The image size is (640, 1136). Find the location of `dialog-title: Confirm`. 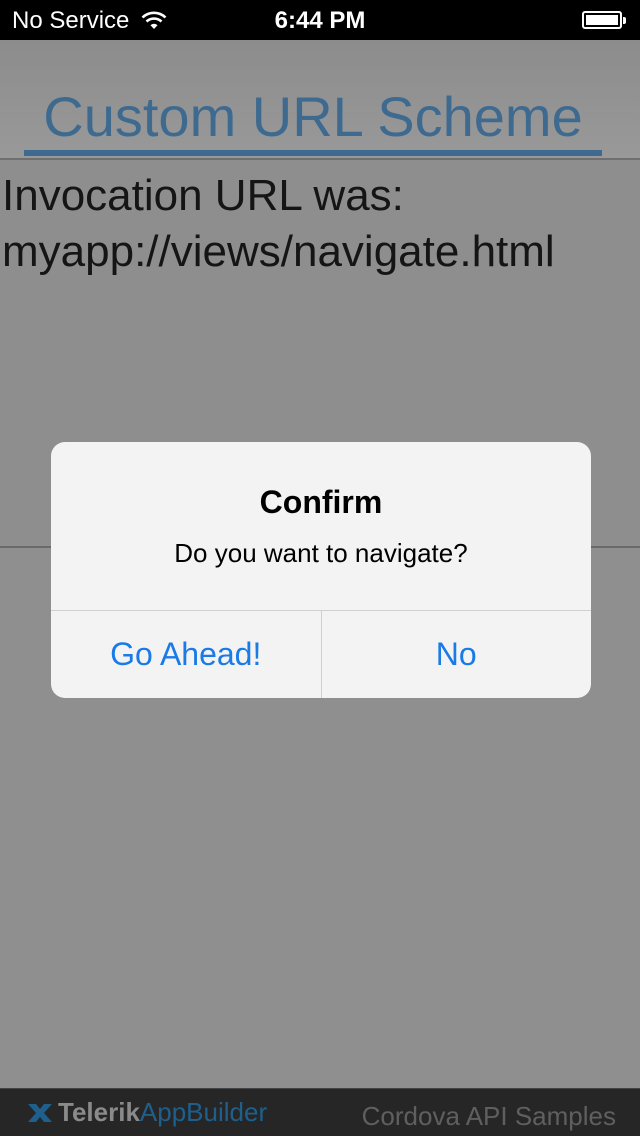

dialog-title: Confirm is located at coordinates (321, 502).